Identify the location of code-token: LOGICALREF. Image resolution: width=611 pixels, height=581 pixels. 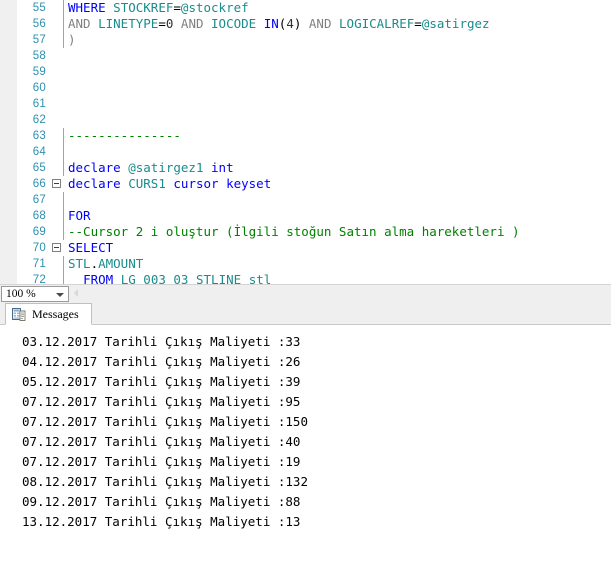
(377, 23).